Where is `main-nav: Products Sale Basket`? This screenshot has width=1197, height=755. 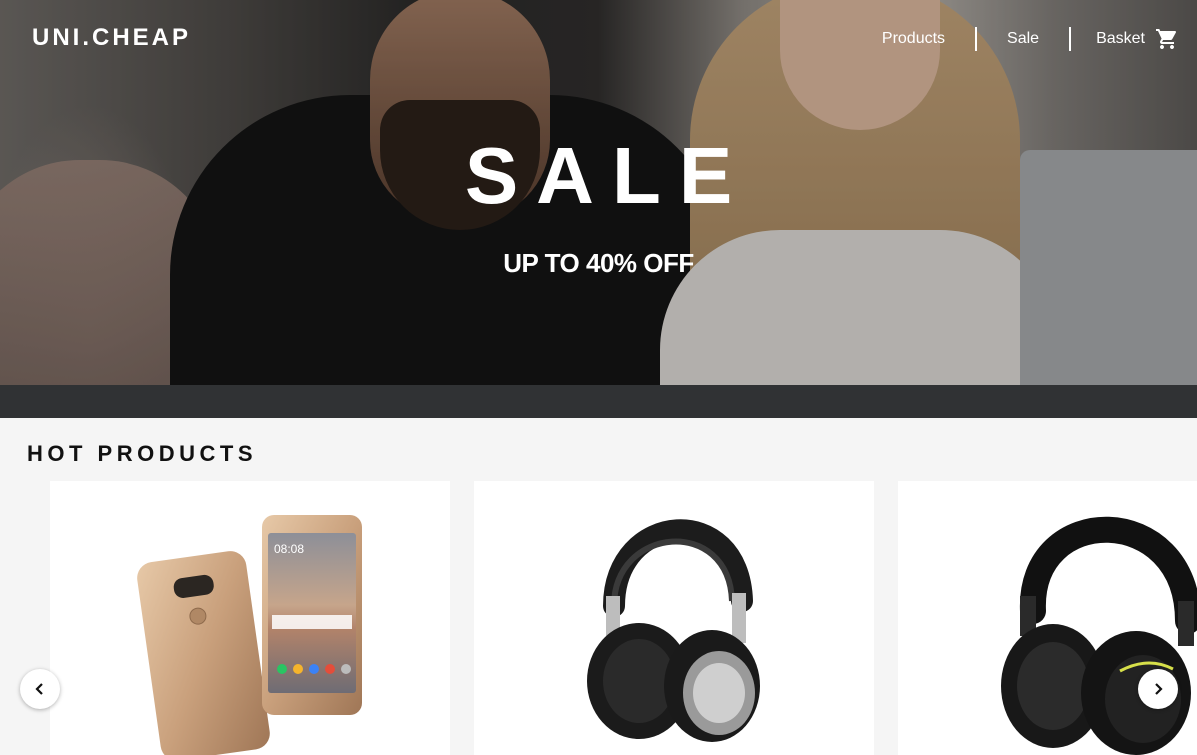
main-nav: Products Sale Basket is located at coordinates (1024, 39).